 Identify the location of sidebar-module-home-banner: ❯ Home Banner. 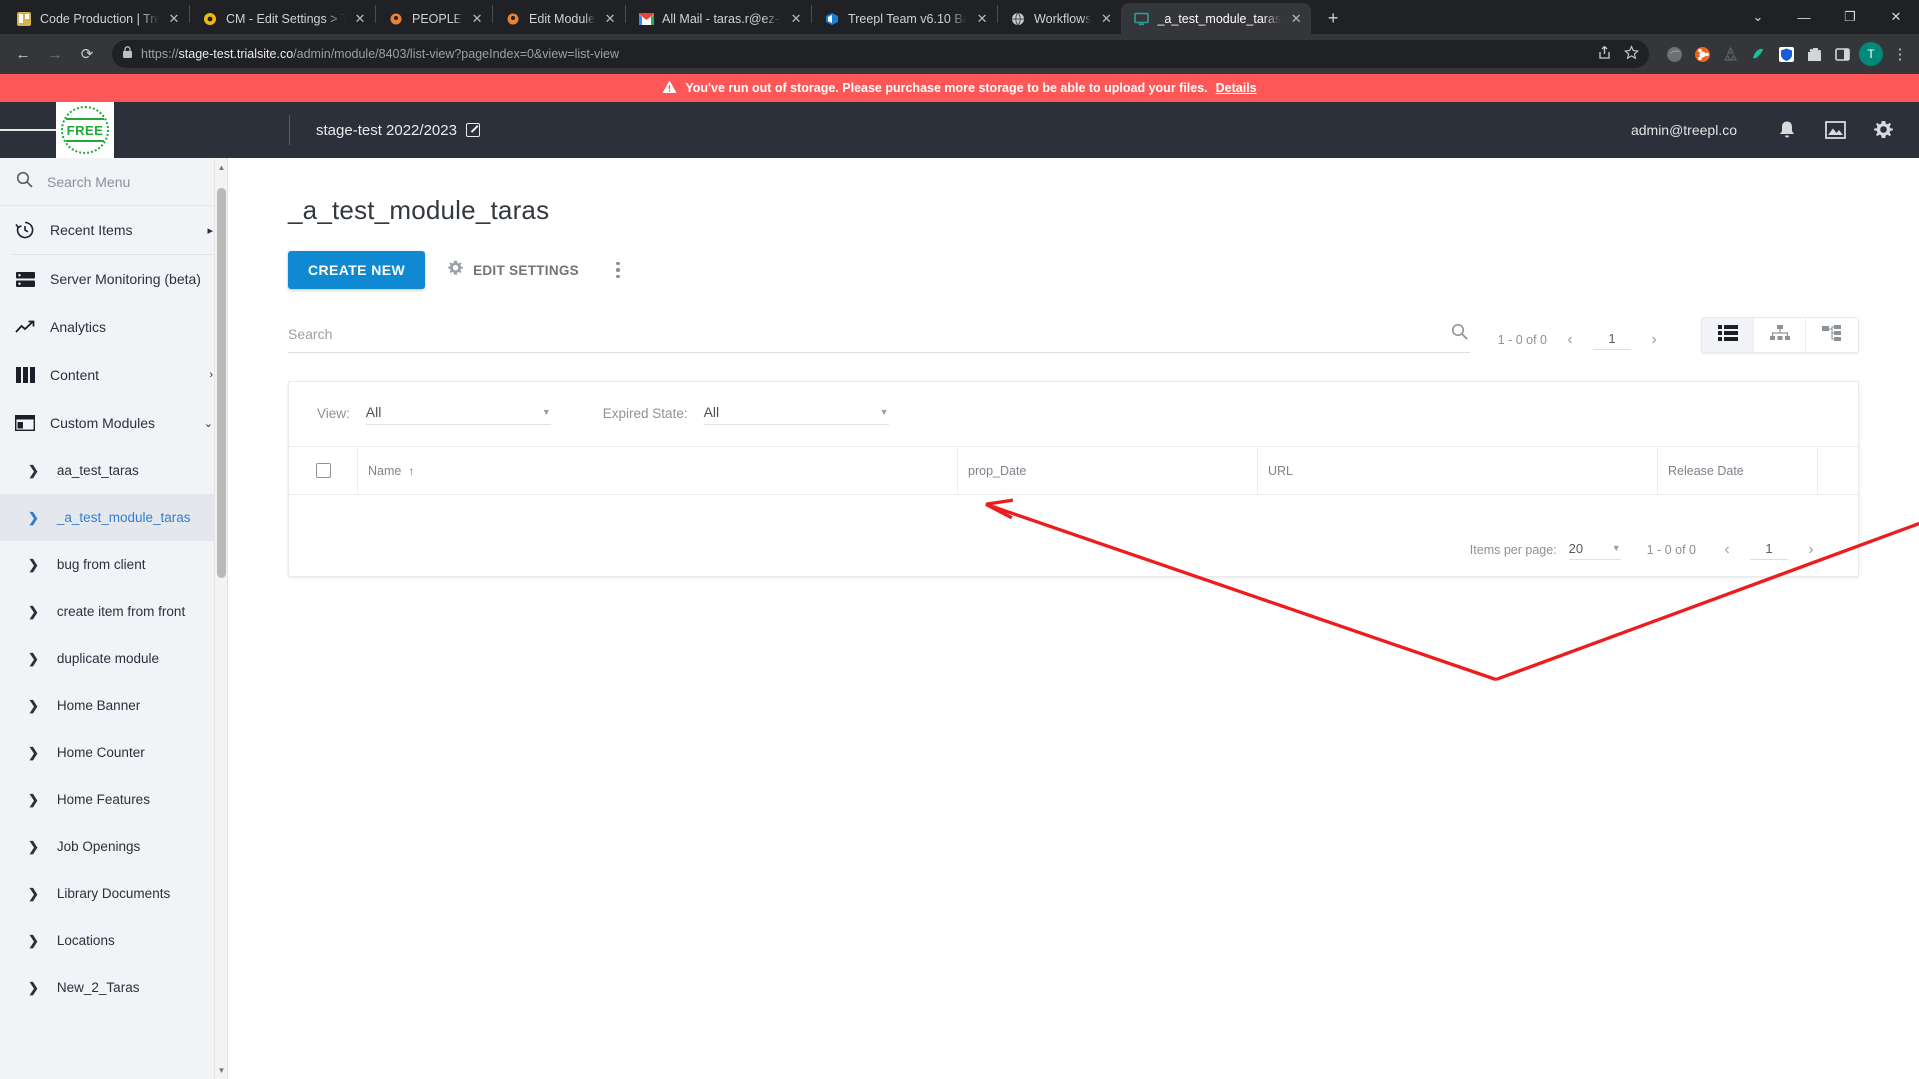
(113, 705).